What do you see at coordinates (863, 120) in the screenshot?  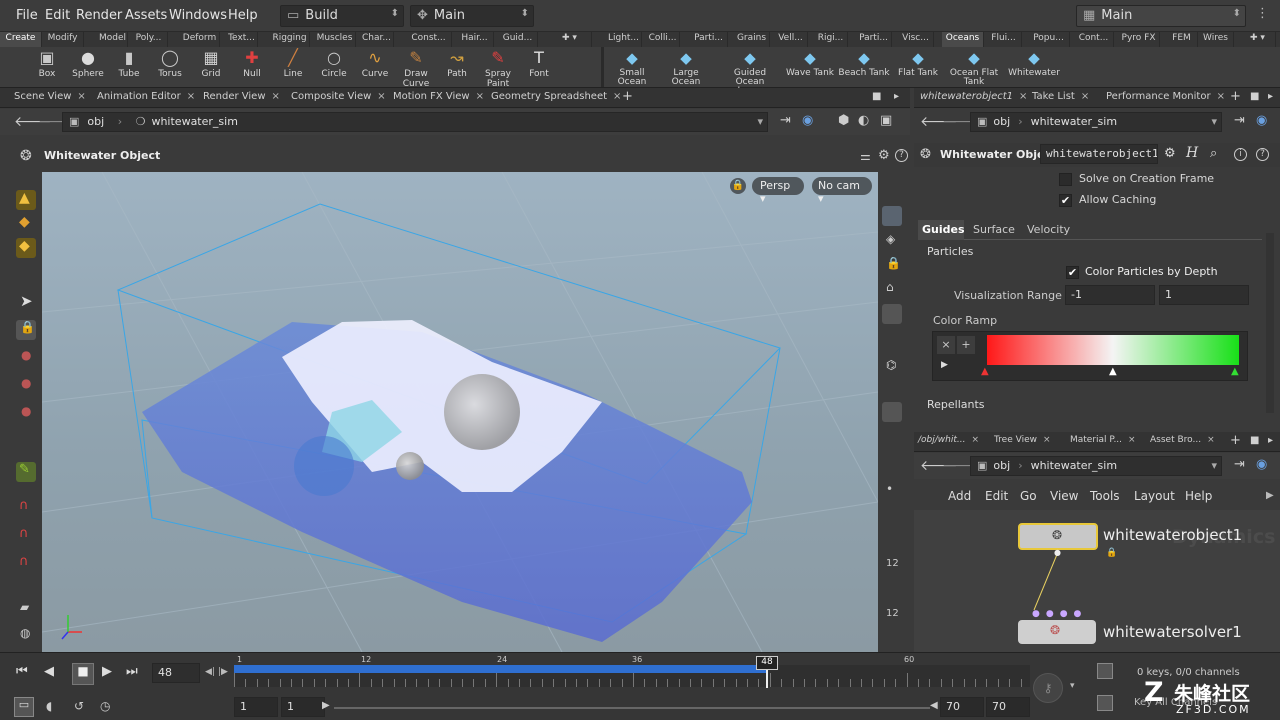 I see `shading-icon: ◐` at bounding box center [863, 120].